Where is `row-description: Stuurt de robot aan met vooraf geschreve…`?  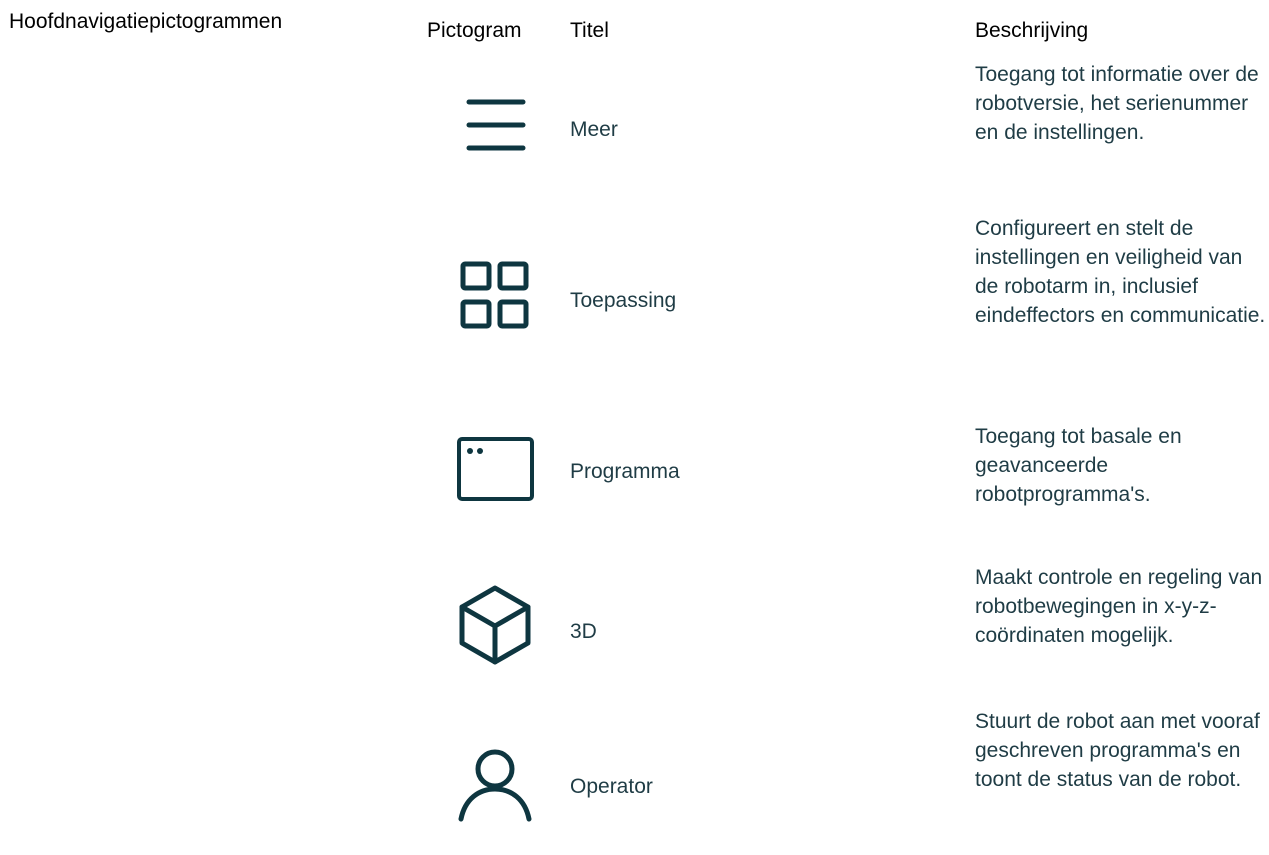
row-description: Stuurt de robot aan met vooraf geschreve… is located at coordinates (1117, 750).